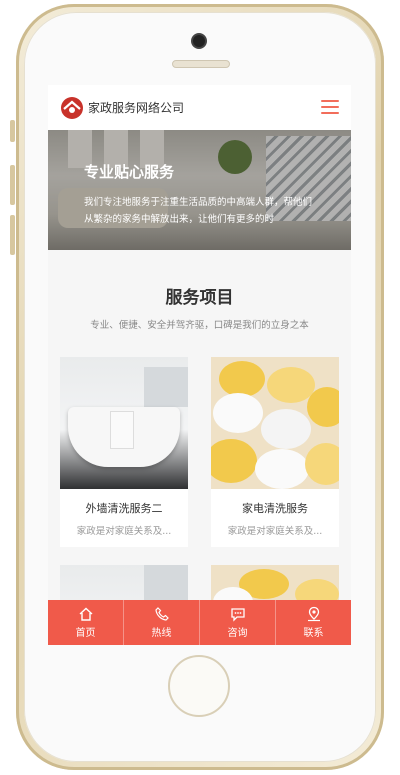  Describe the element at coordinates (330, 107) in the screenshot. I see `menu-icon` at that location.